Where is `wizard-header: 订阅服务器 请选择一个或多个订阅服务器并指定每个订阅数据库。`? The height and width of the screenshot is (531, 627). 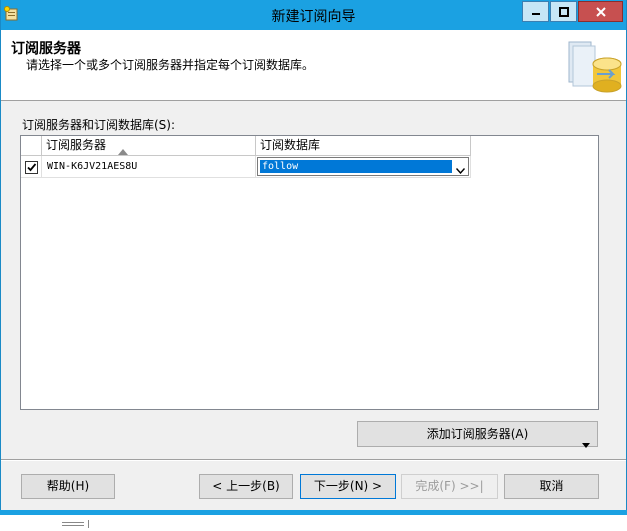 wizard-header: 订阅服务器 请选择一个或多个订阅服务器并指定每个订阅数据库。 is located at coordinates (313, 65).